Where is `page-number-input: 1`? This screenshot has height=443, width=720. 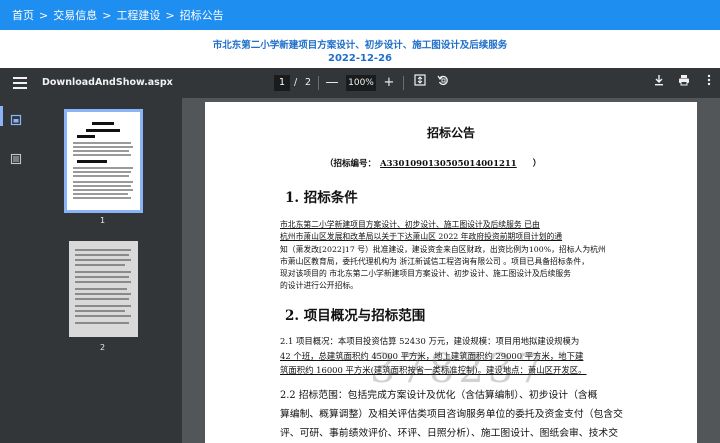
page-number-input: 1 is located at coordinates (282, 83).